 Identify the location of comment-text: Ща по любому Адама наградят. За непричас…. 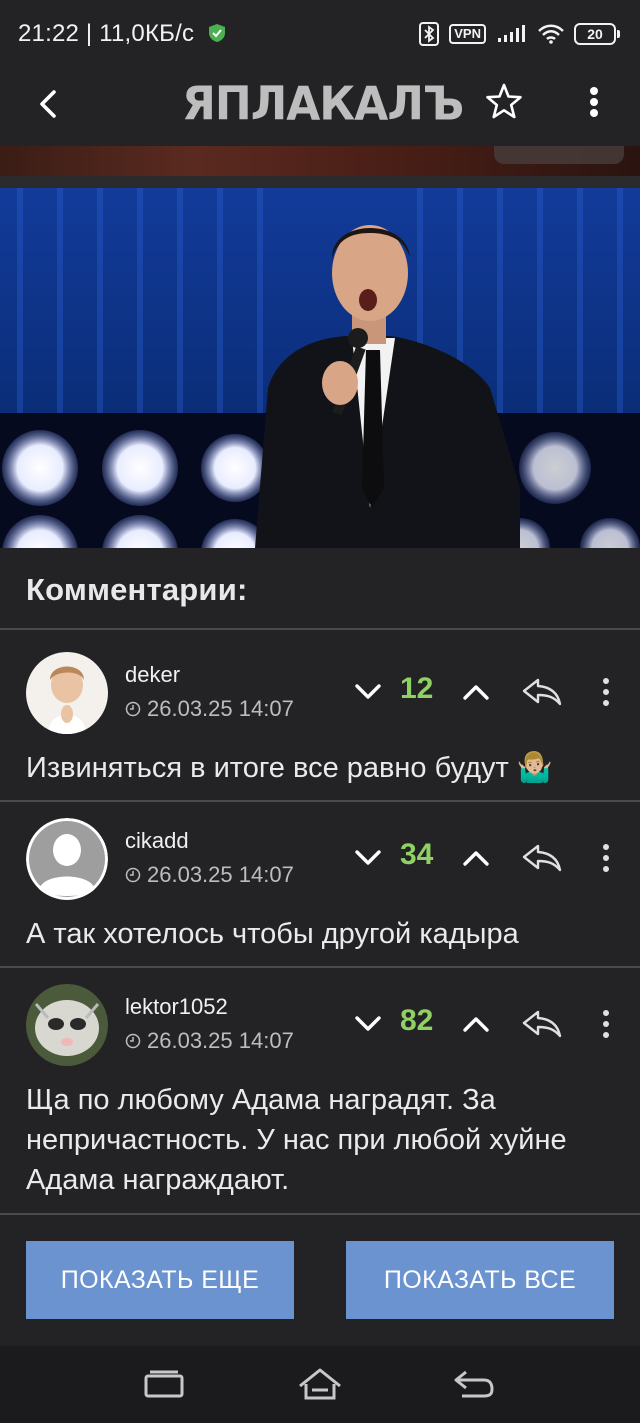
(296, 1140).